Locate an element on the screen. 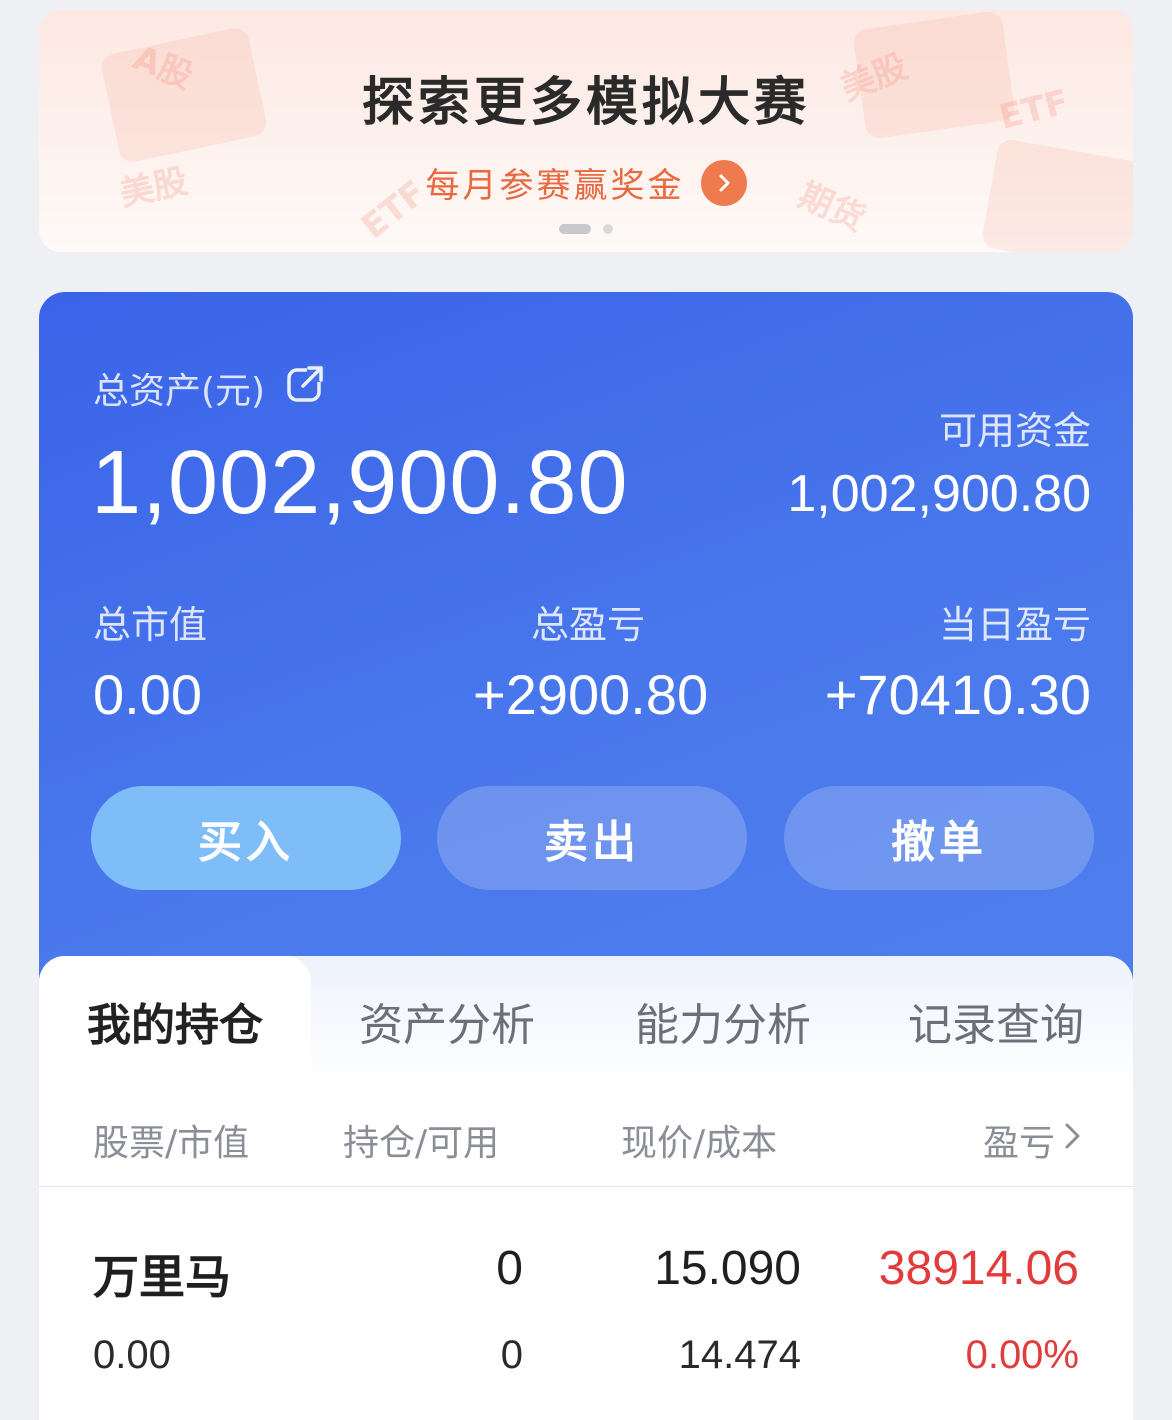 This screenshot has width=1172, height=1420. current-price: 15.090 is located at coordinates (727, 1268).